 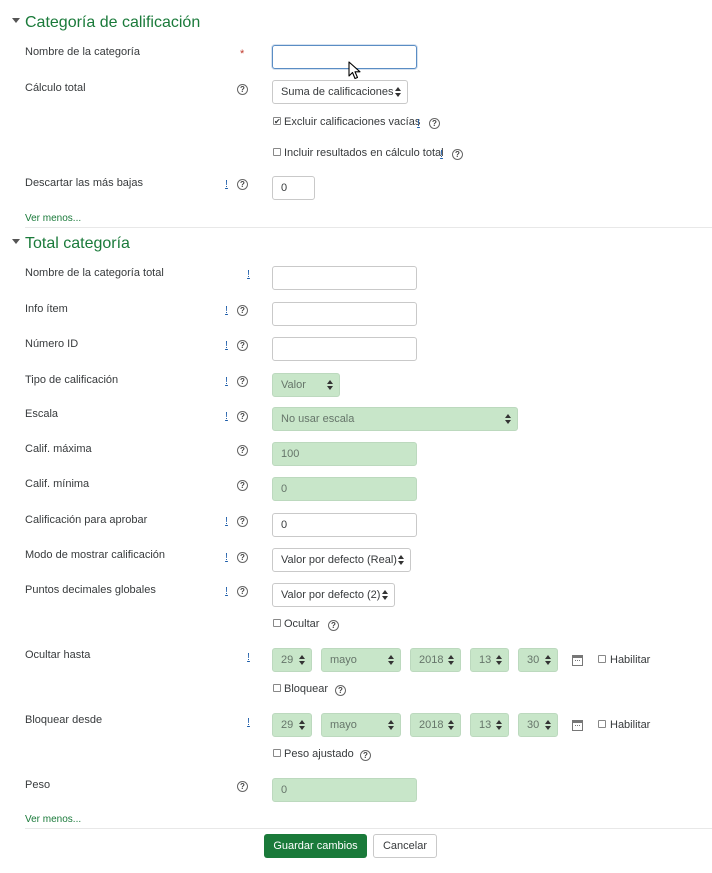 I want to click on label-calif-aprobar: Calificación para aprobar, so click(x=86, y=520).